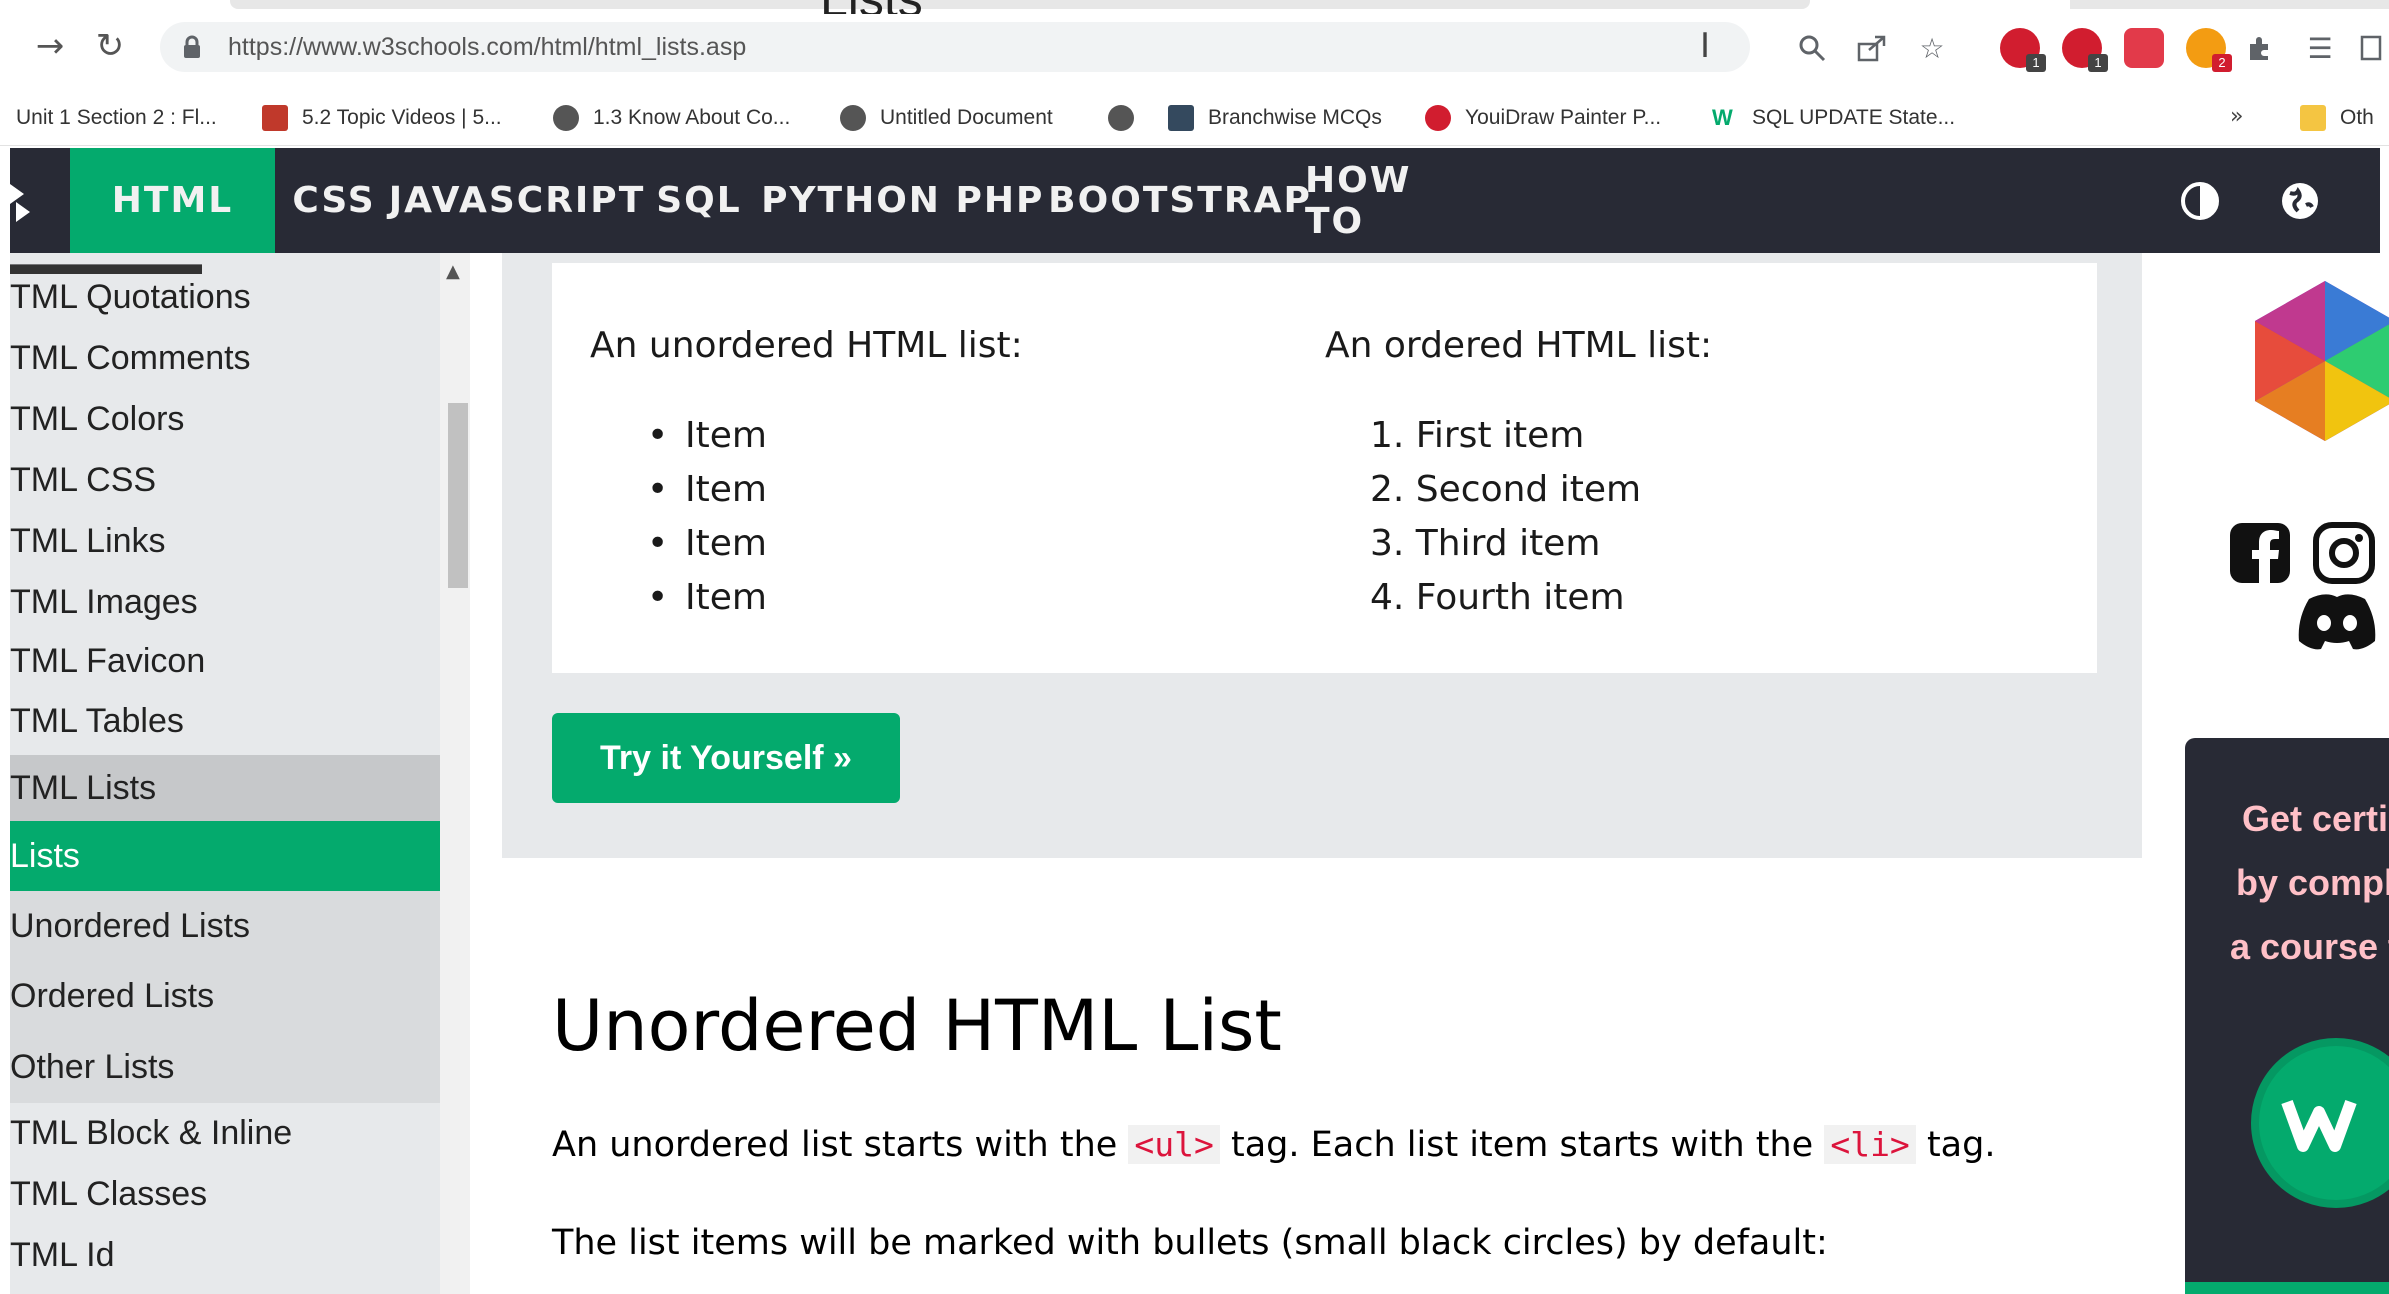 This screenshot has height=1294, width=2389. Describe the element at coordinates (225, 661) in the screenshot. I see `sidebar-item-favicon: TML Favicon` at that location.